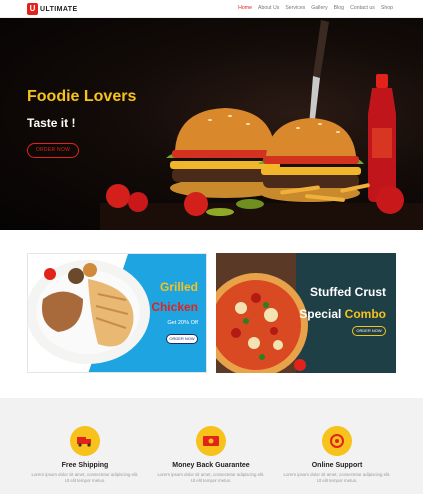 The height and width of the screenshot is (494, 423). I want to click on logo: U ULTIMATE, so click(52, 9).